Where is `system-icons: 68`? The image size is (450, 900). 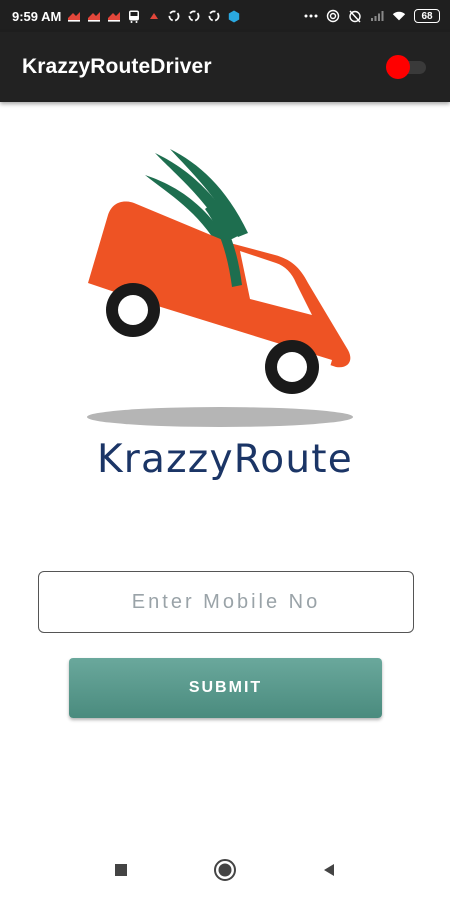
system-icons: 68 is located at coordinates (372, 16).